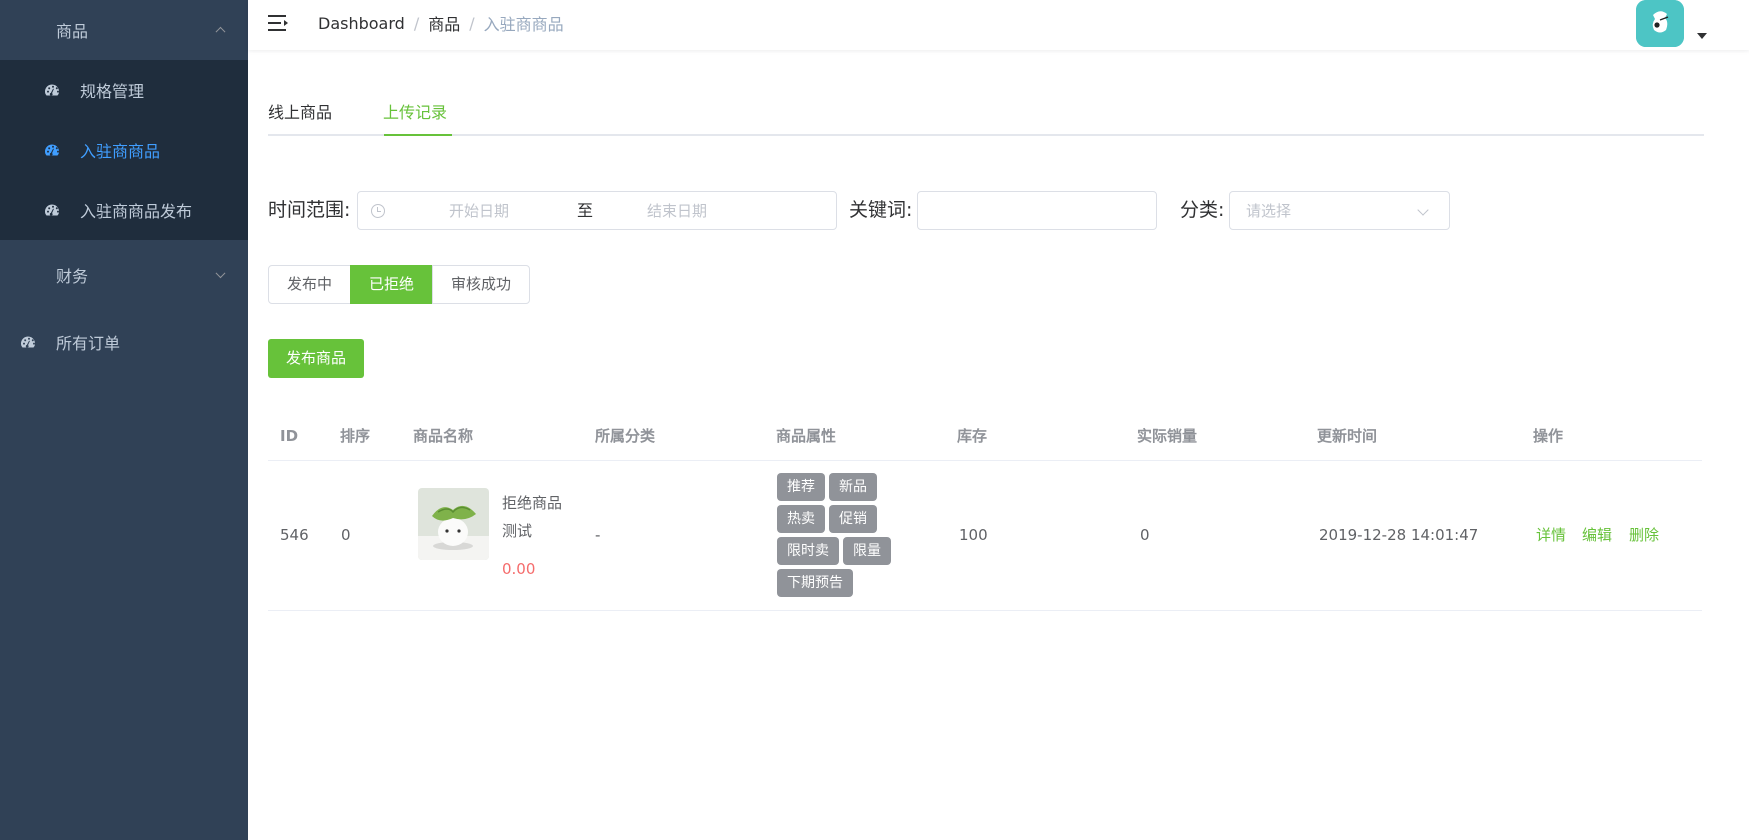  I want to click on cell-id: 546, so click(294, 535).